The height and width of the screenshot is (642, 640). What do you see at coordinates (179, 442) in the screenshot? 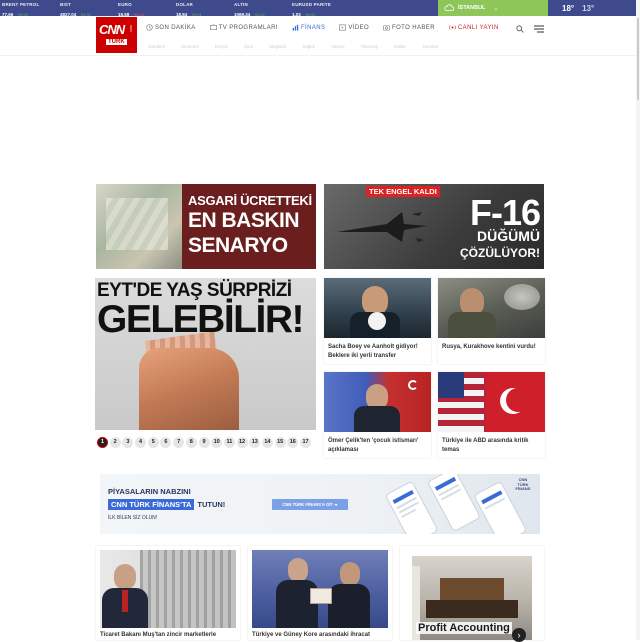
I see `pager-dot: 7` at bounding box center [179, 442].